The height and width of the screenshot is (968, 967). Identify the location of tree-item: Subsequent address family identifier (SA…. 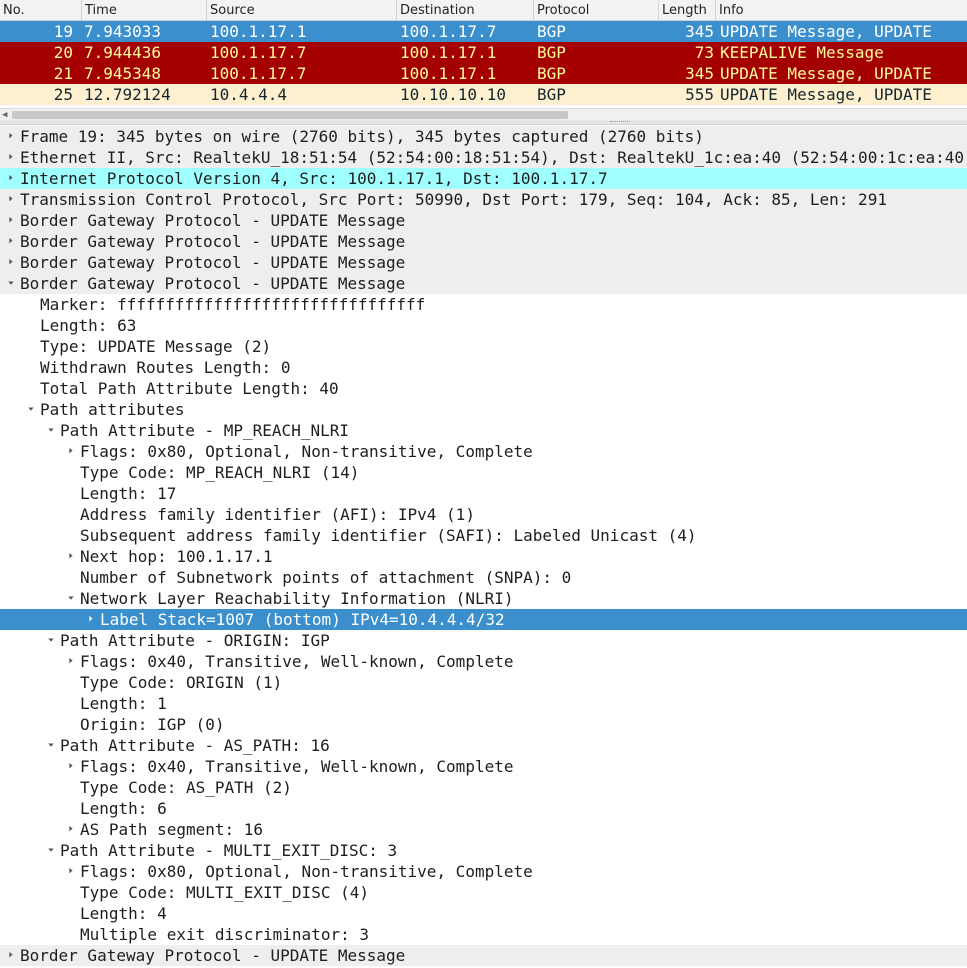
(483, 535).